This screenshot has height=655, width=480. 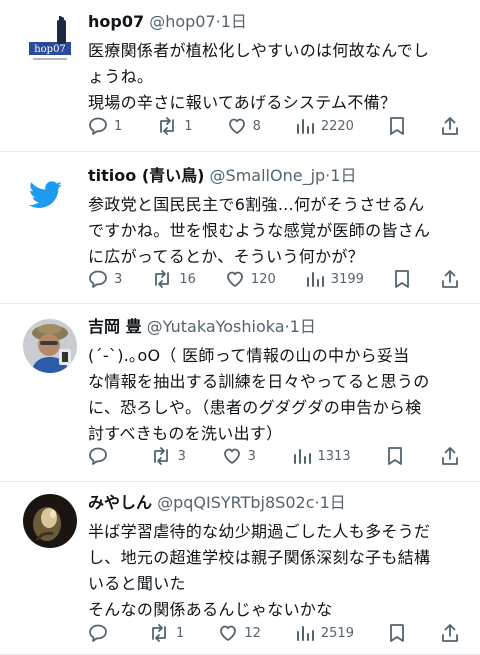 What do you see at coordinates (249, 355) in the screenshot?
I see `tweet-text-line: (´-`).｡oO（ 医師って情報の山の中から妥当` at bounding box center [249, 355].